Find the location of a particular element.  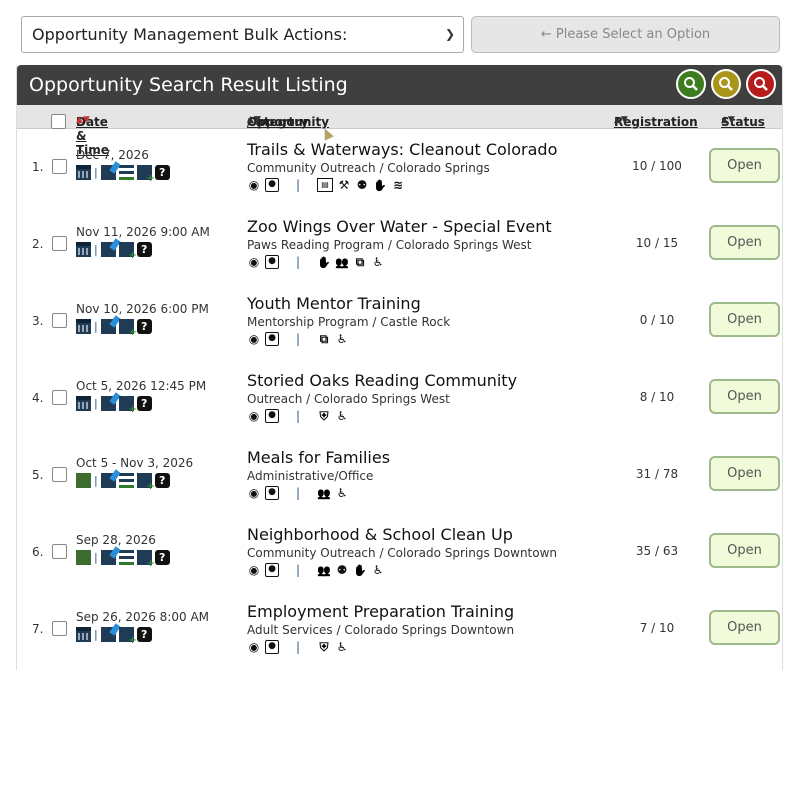

opportunity-title: Trails & Waterways: Cleanout Colorado is located at coordinates (402, 149).